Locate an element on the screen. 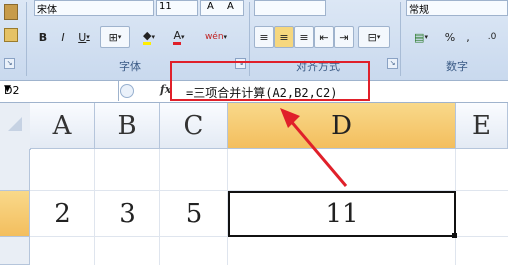  annotation-arrow is located at coordinates (314, 147).